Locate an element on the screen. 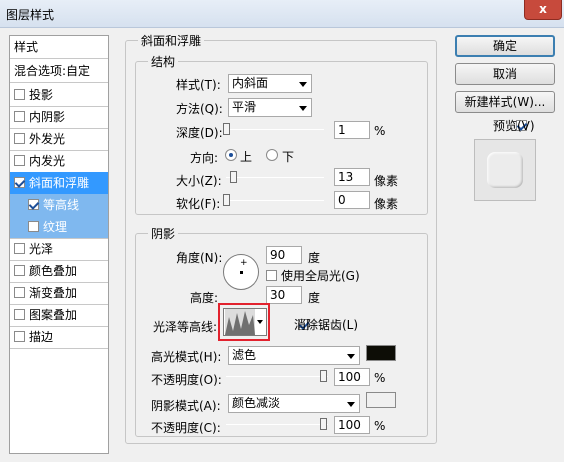  style-item-label: 描边 is located at coordinates (41, 337).